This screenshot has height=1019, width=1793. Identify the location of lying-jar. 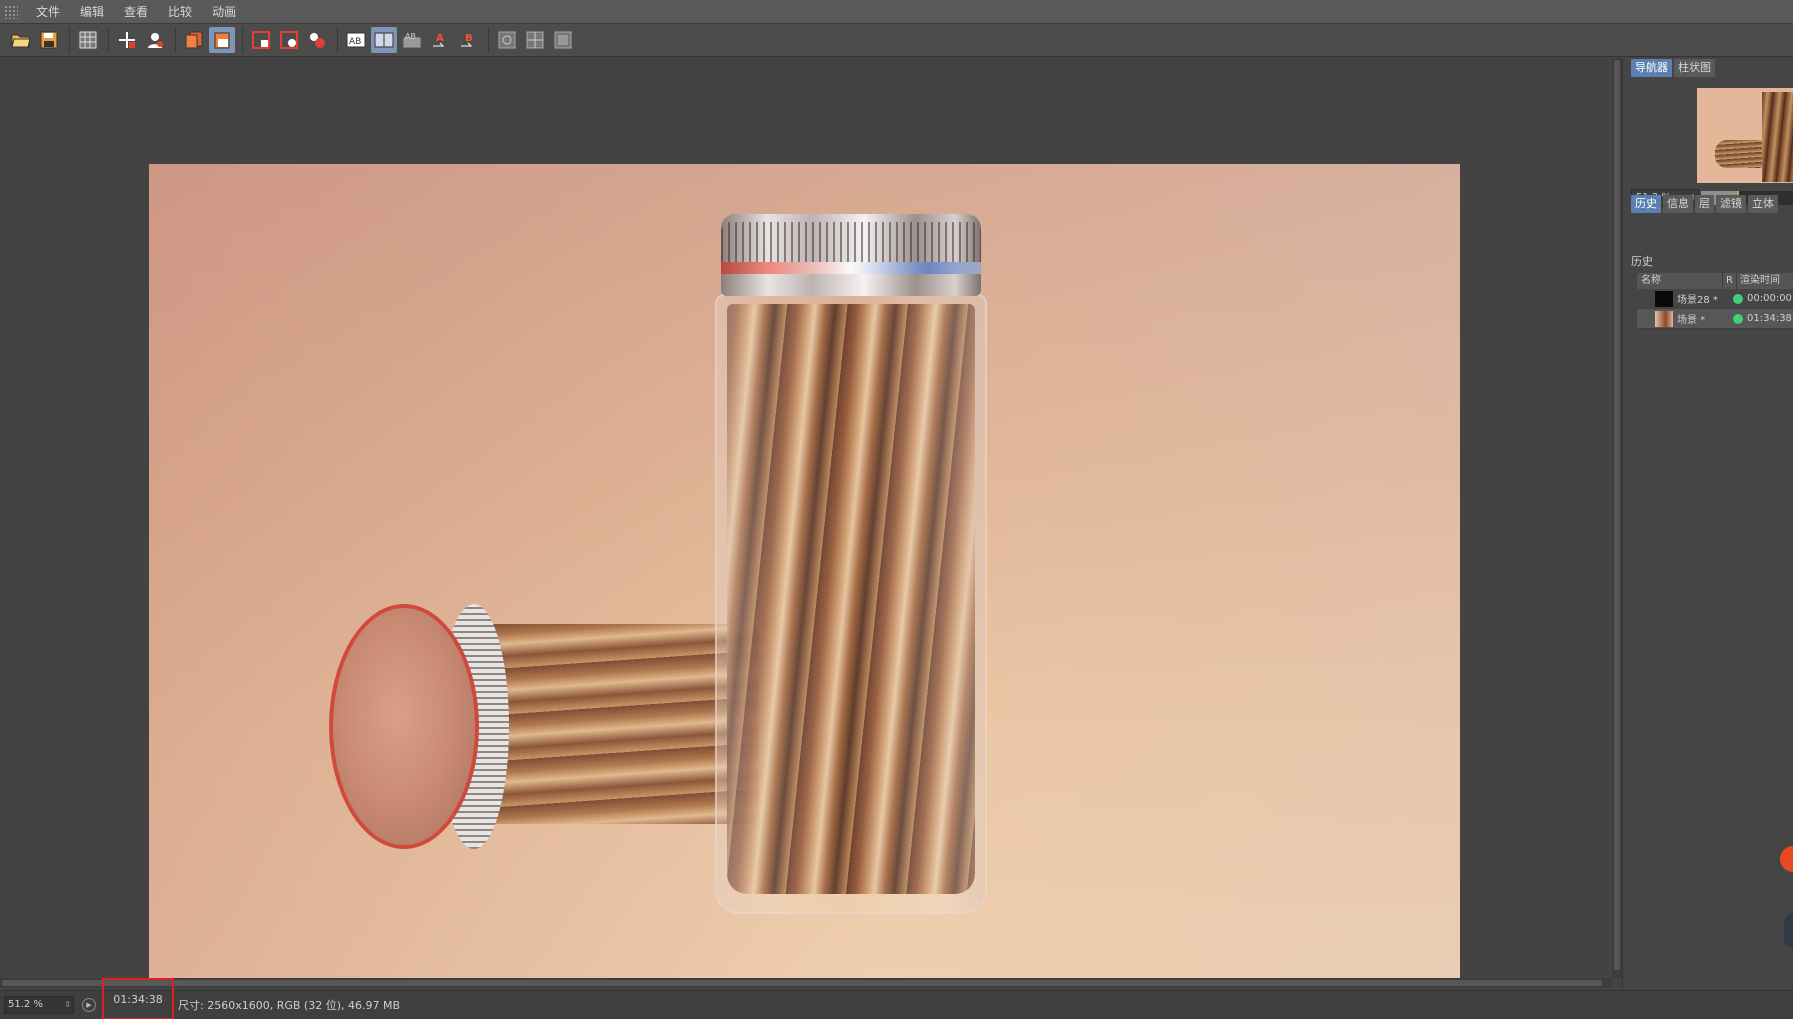
(544, 726).